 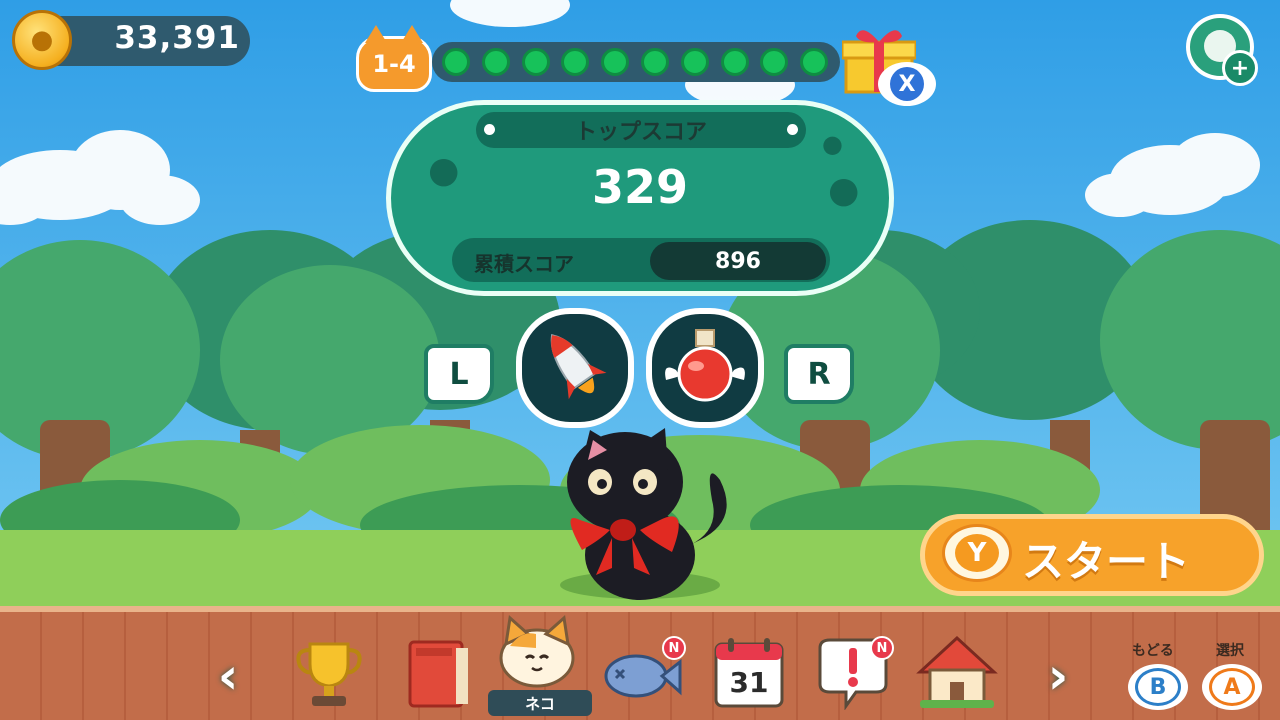 What do you see at coordinates (1106, 561) in the screenshot?
I see `start-button-label: スタート` at bounding box center [1106, 561].